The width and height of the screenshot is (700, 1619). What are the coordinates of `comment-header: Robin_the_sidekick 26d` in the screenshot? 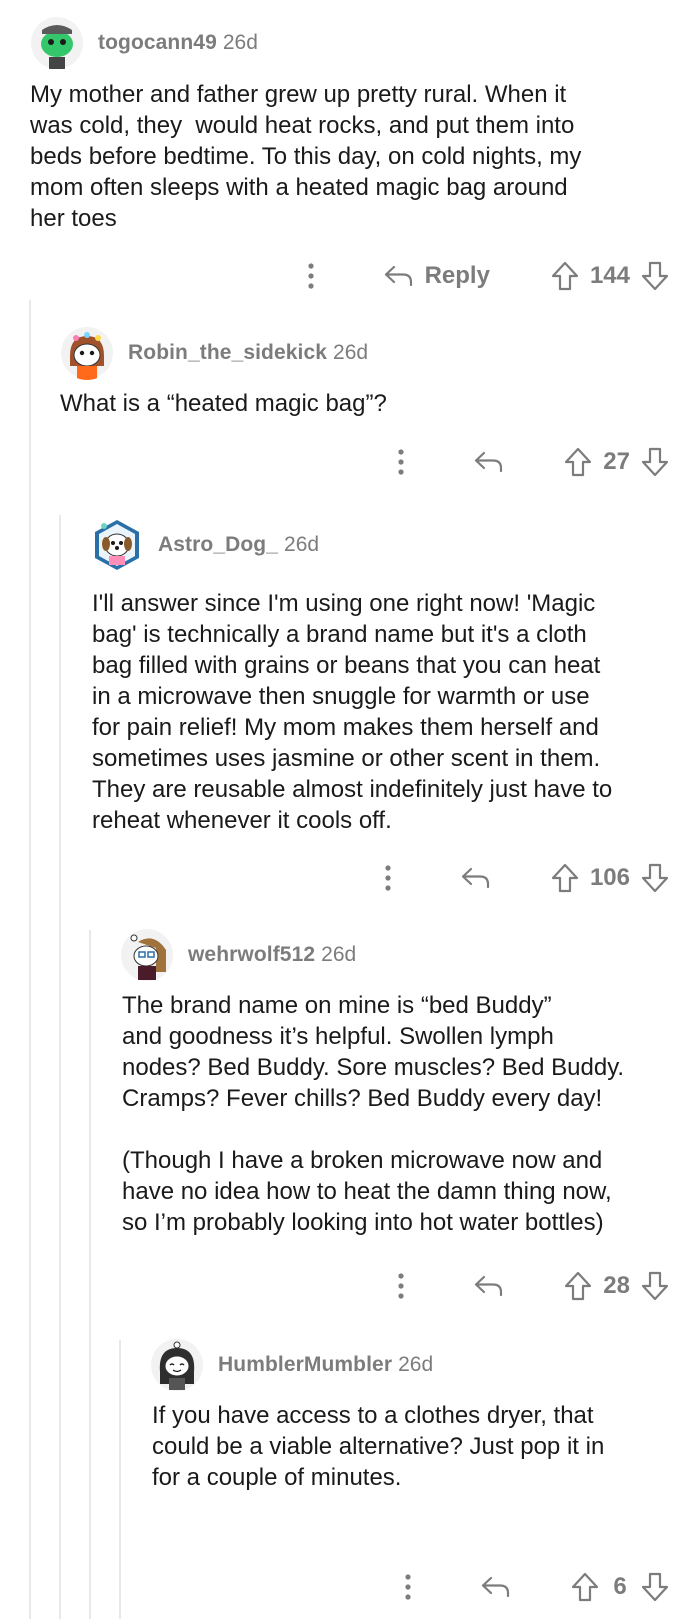 It's located at (214, 353).